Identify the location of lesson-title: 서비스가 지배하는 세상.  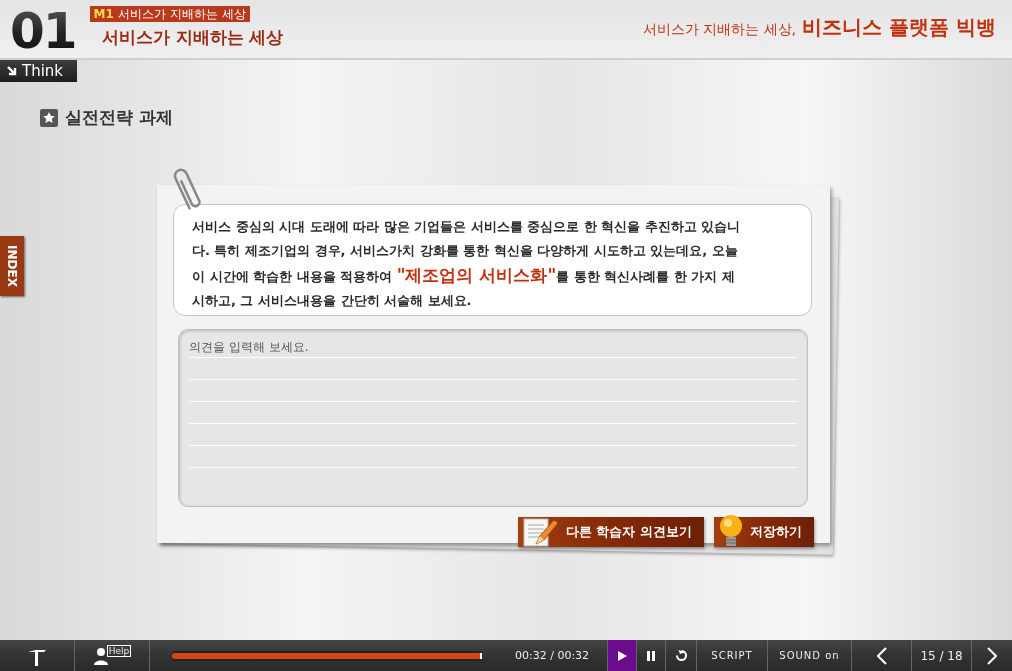
(192, 37).